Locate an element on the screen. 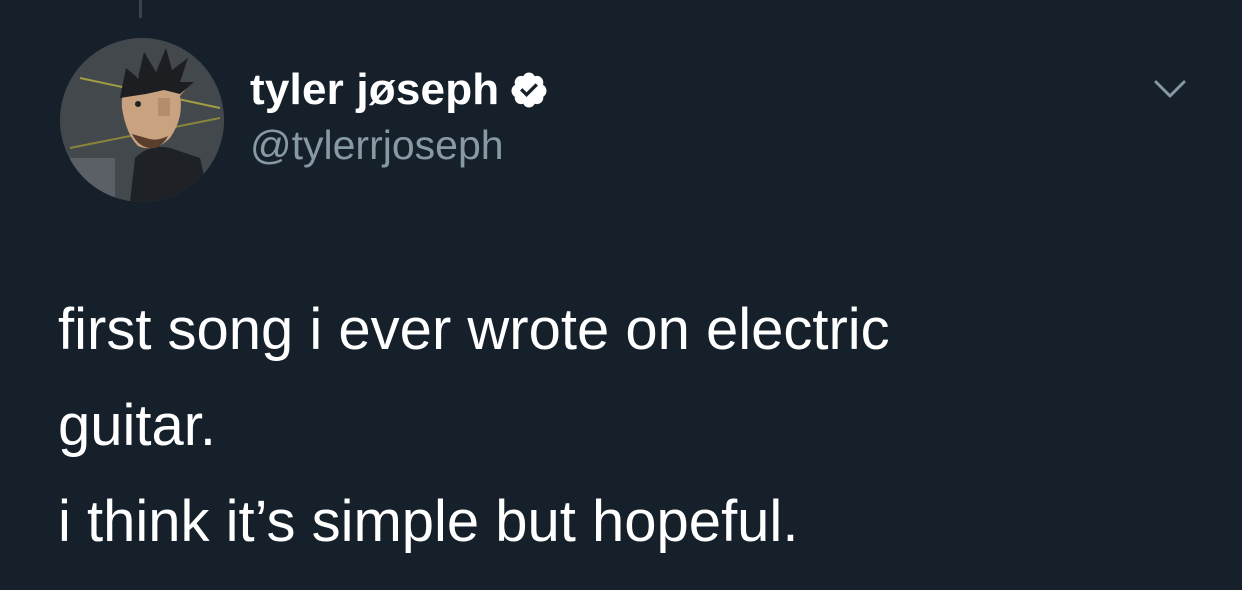  avatar is located at coordinates (142, 120).